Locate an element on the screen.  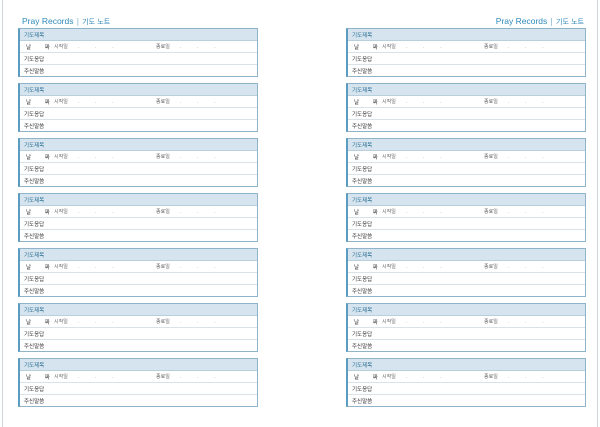
header-subtitle: 기도 노트 is located at coordinates (96, 22).